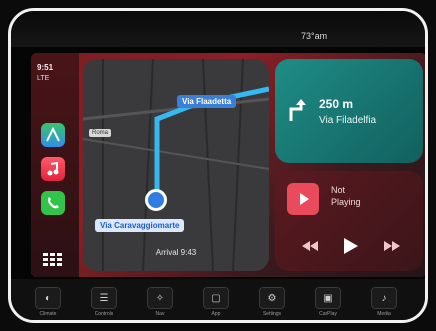 This screenshot has height=331, width=436. I want to click on temperature-readout: 73°am, so click(314, 36).